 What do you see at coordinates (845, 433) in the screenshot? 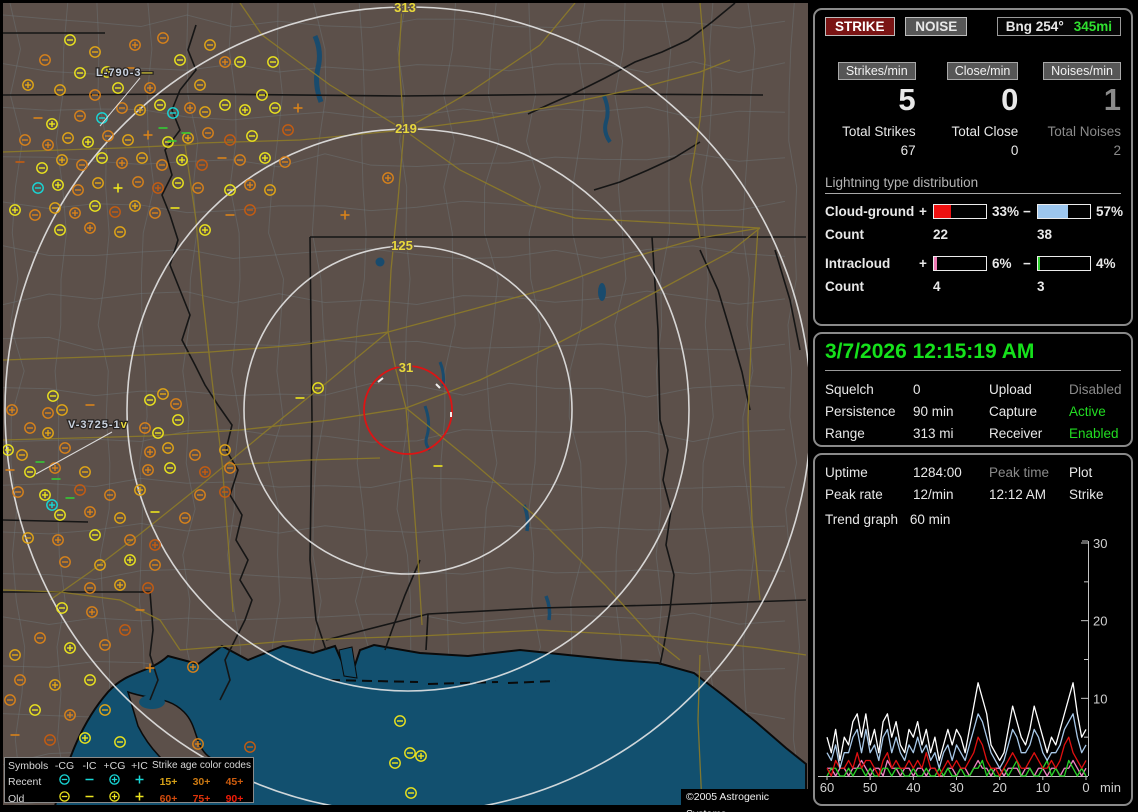
I see `range-label: Range` at bounding box center [845, 433].